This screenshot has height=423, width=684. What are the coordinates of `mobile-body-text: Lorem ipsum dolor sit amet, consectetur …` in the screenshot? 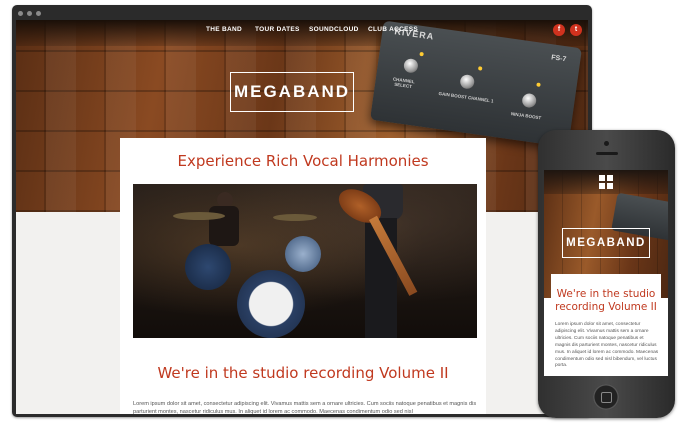 It's located at (607, 345).